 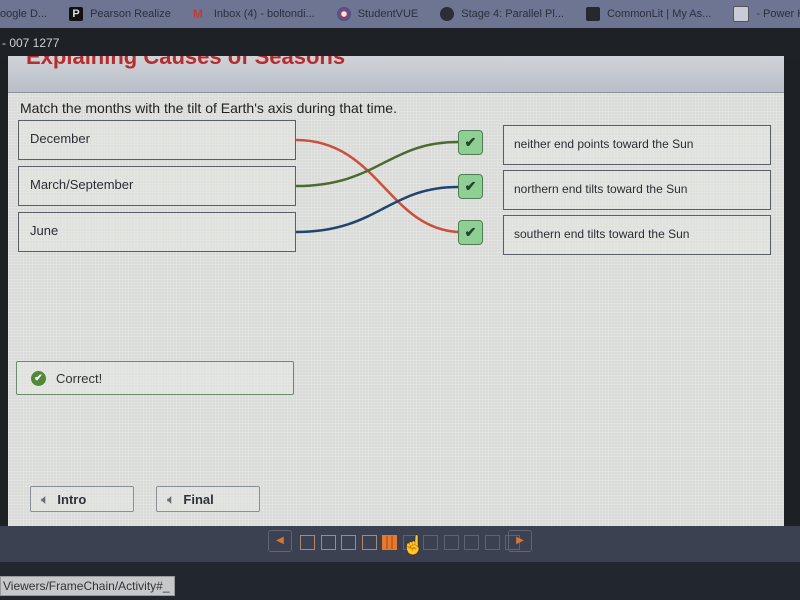 What do you see at coordinates (388, 14) in the screenshot?
I see `bookmark-label: StudentVUE` at bounding box center [388, 14].